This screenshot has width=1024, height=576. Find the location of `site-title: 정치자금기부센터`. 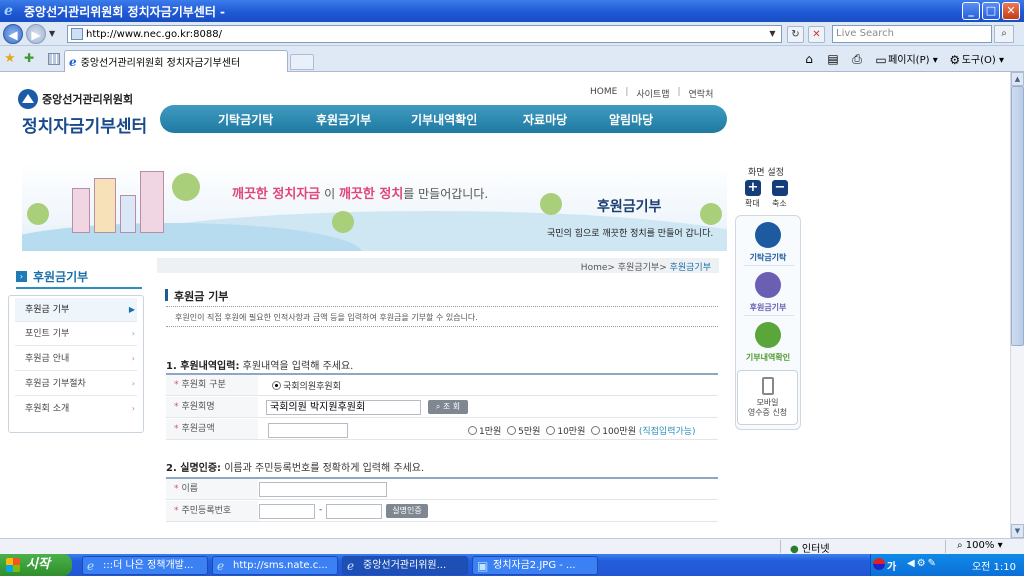

site-title: 정치자금기부센터 is located at coordinates (84, 124).